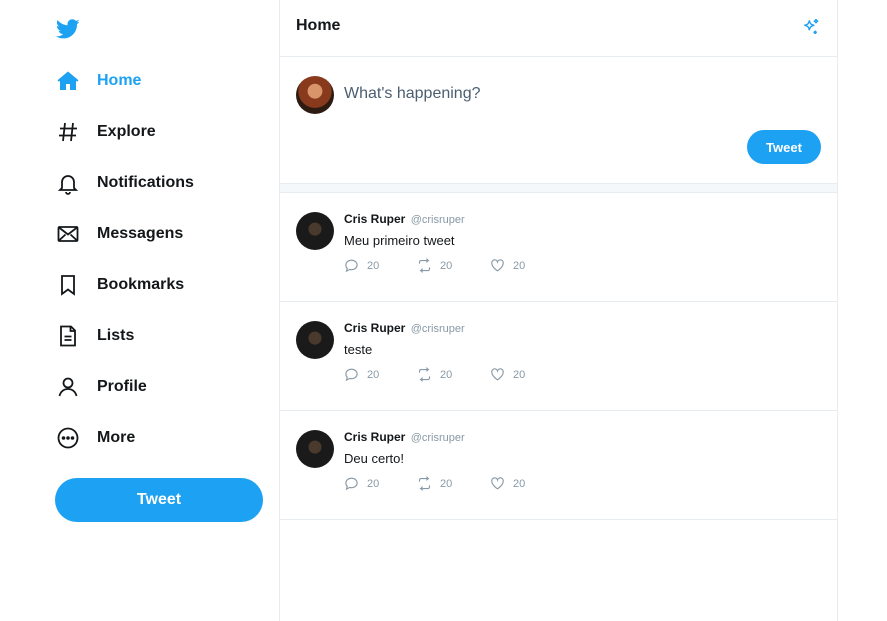  Describe the element at coordinates (68, 29) in the screenshot. I see `twitter-bird-icon` at that location.